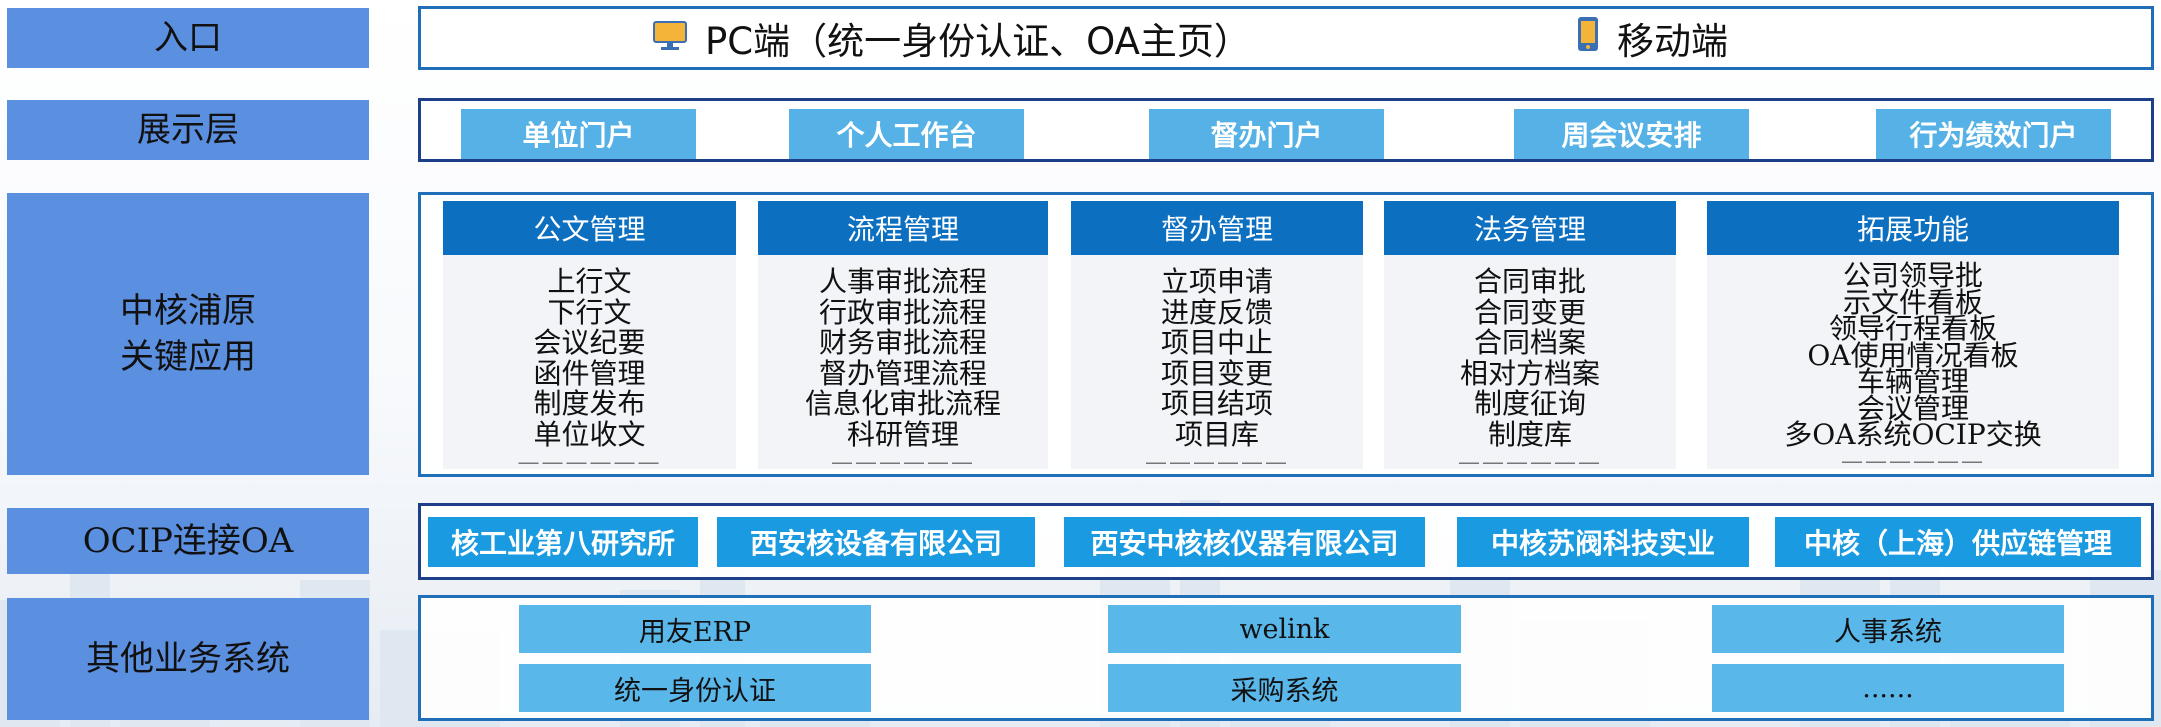  Describe the element at coordinates (903, 343) in the screenshot. I see `app-item: 财务审批流程` at that location.